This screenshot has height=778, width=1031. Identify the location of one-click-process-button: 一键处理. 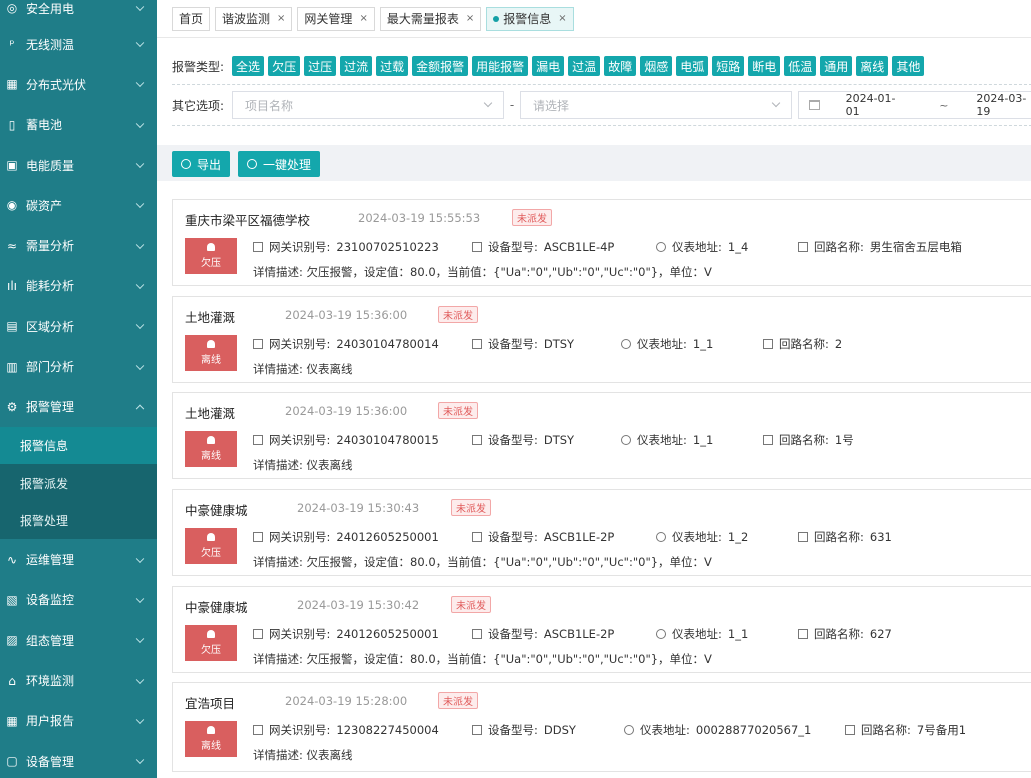
(279, 164).